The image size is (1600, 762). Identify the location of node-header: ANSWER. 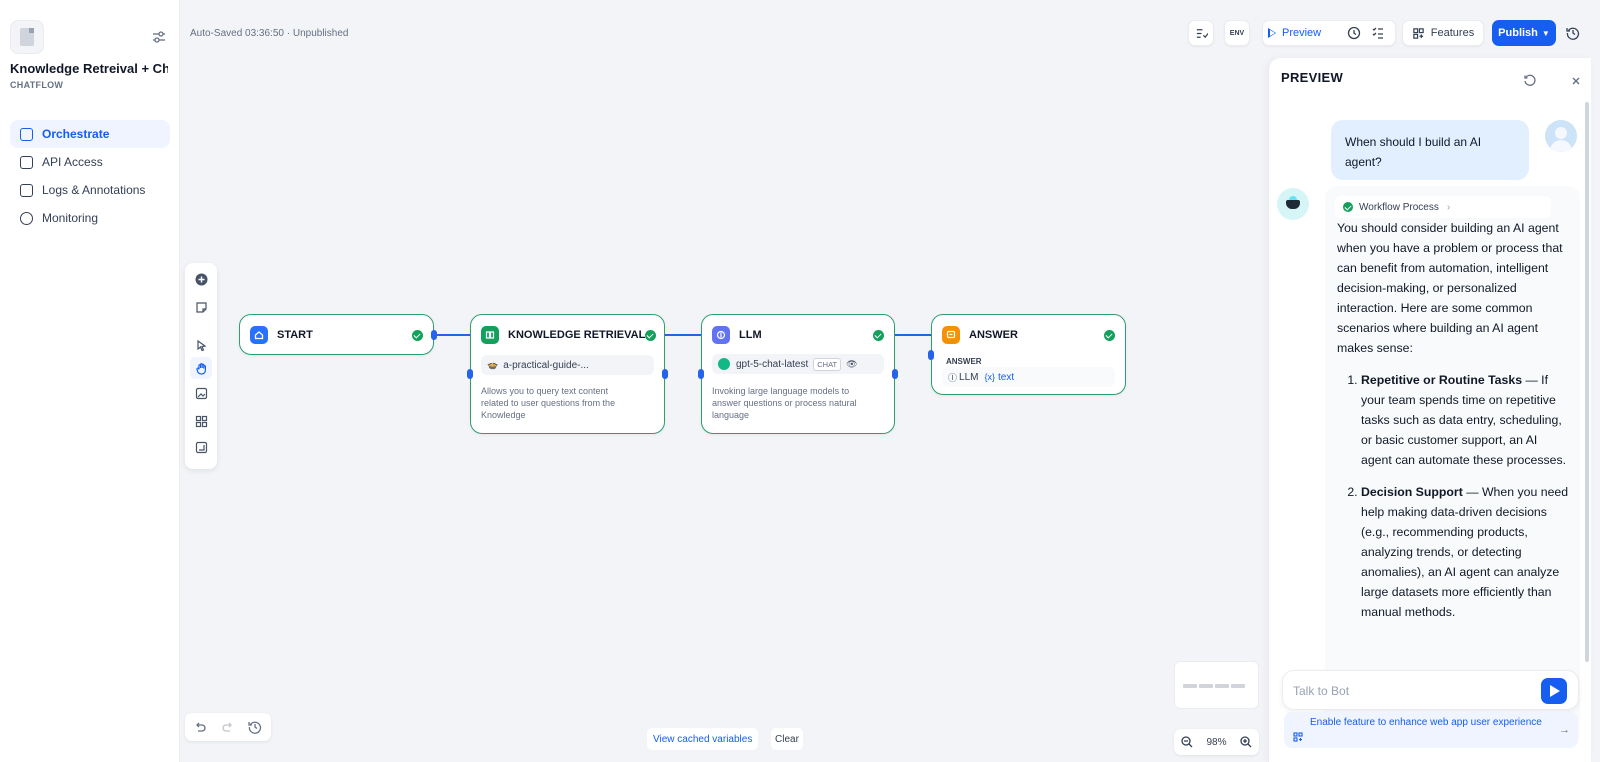
(1028, 335).